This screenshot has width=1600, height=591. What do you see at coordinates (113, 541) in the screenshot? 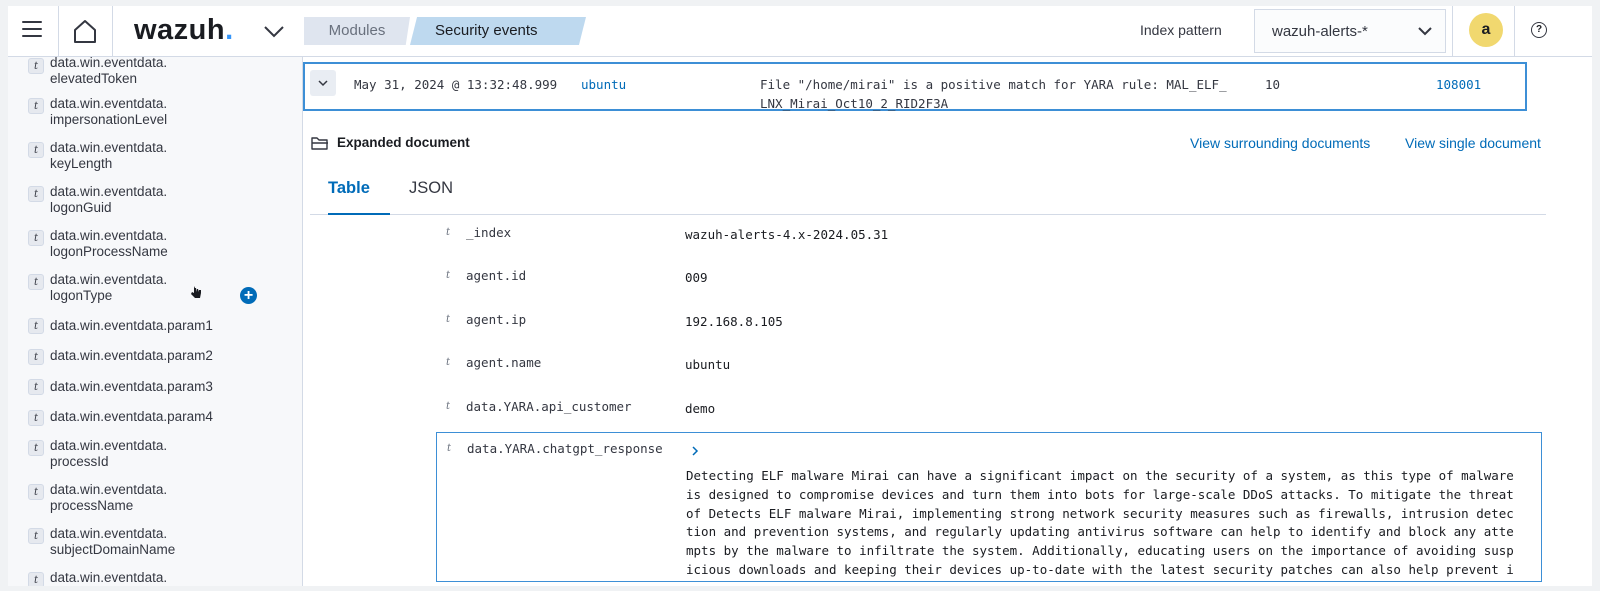
I see `sidebar-field-name: data.win.eventdata. subjectDomainName` at bounding box center [113, 541].